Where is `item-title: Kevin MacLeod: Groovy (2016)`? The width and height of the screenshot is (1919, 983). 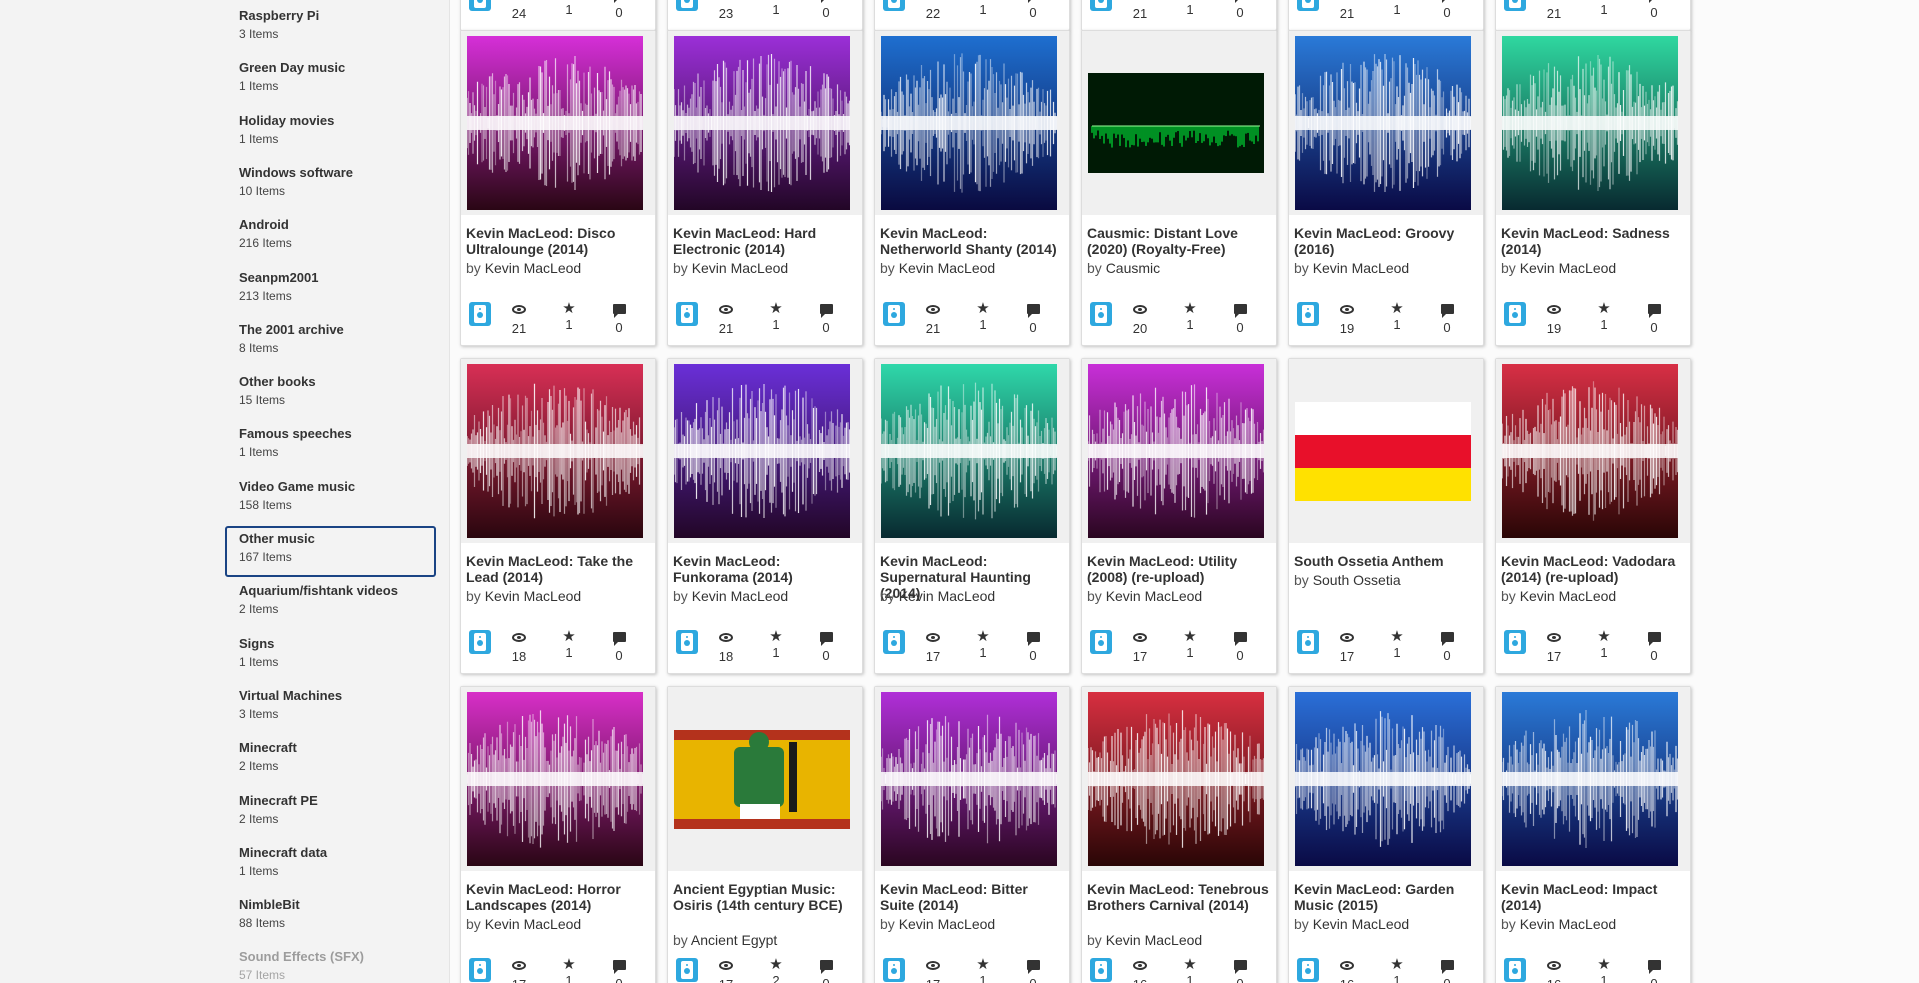
item-title: Kevin MacLeod: Groovy (2016) is located at coordinates (1385, 241).